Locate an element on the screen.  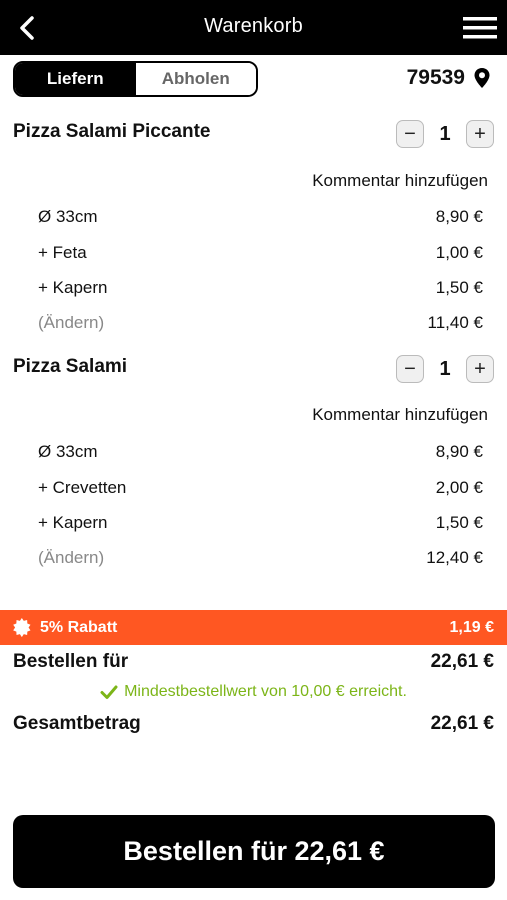
line-price: 1,00 € is located at coordinates (459, 252).